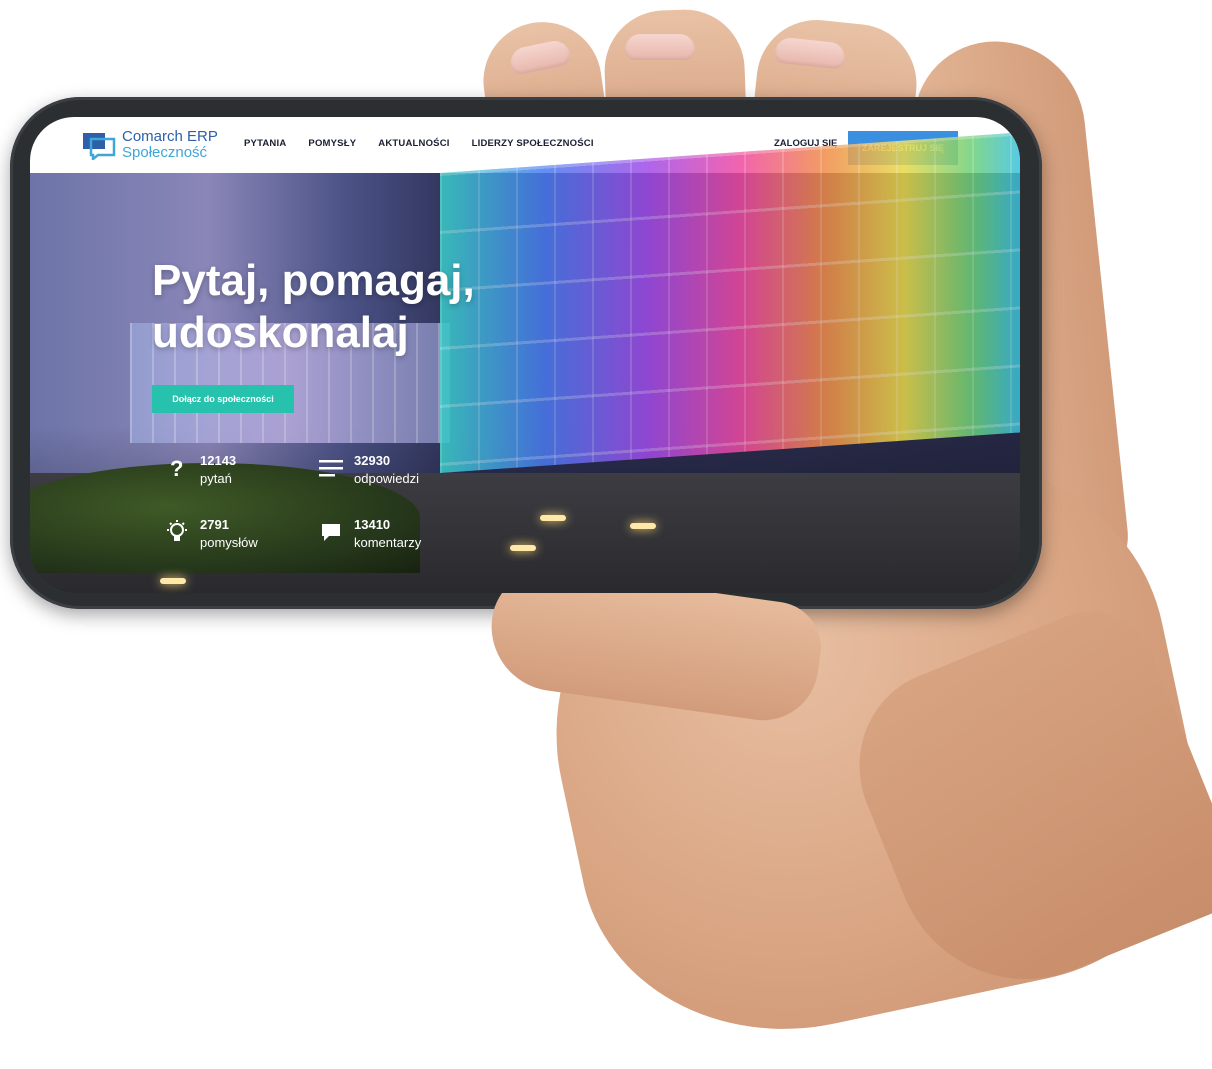 This screenshot has width=1212, height=1069. What do you see at coordinates (199, 471) in the screenshot?
I see `stat-questions: ? 12143 pytań` at bounding box center [199, 471].